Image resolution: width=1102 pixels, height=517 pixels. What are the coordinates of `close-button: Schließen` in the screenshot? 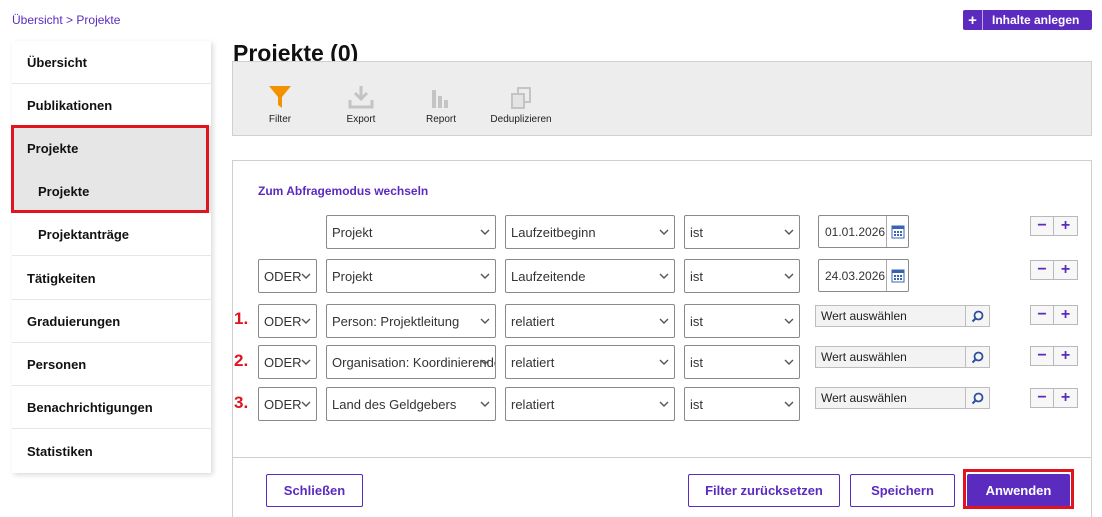 It's located at (314, 490).